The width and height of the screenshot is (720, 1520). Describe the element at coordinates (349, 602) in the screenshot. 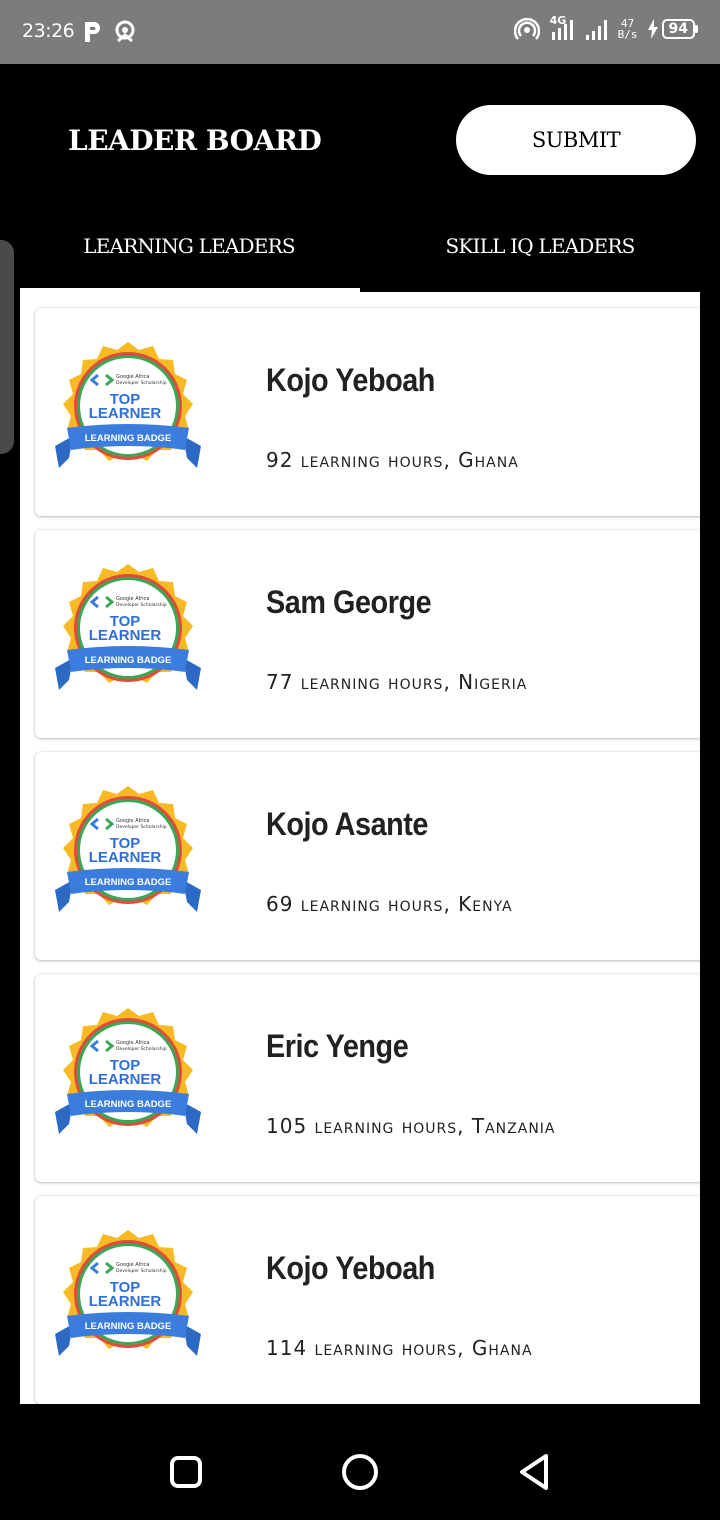

I see `leader-name: Sam George` at that location.